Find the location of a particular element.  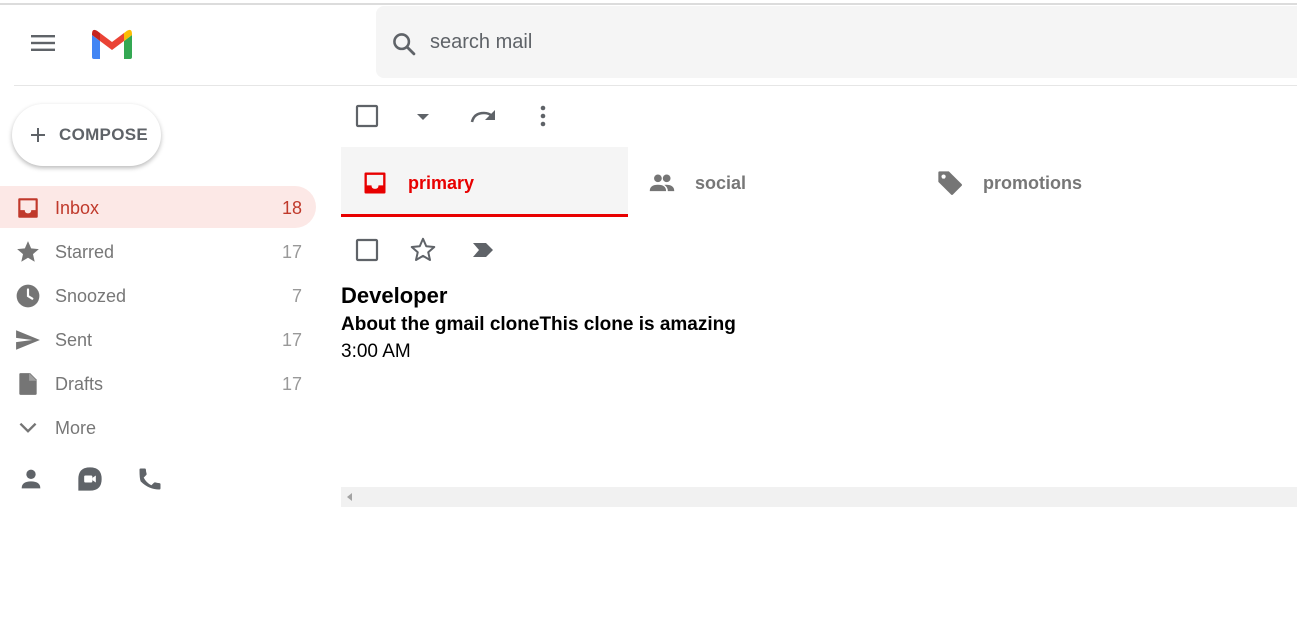

sidebar-item-label: Starred is located at coordinates (85, 252).